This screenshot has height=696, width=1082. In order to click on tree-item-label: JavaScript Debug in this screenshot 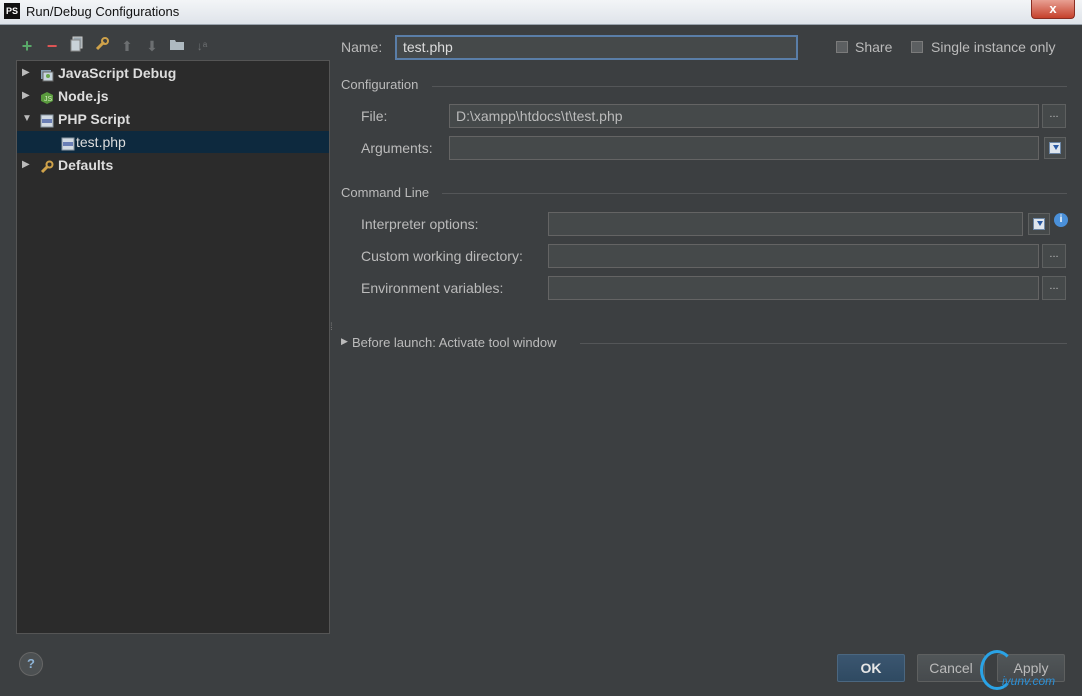, I will do `click(117, 73)`.